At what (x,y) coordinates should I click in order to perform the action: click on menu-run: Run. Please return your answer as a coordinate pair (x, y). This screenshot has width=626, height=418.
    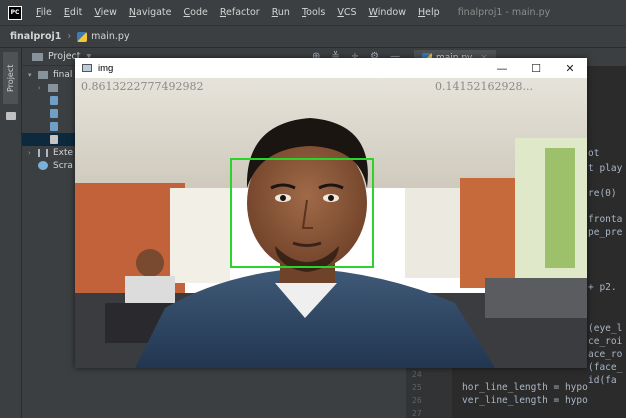
    Looking at the image, I should click on (281, 12).